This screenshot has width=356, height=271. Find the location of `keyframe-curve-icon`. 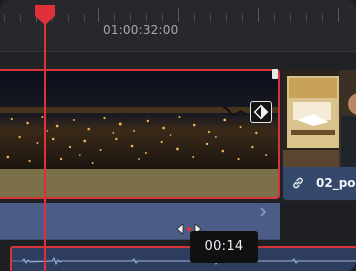

keyframe-curve-icon is located at coordinates (234, 111).